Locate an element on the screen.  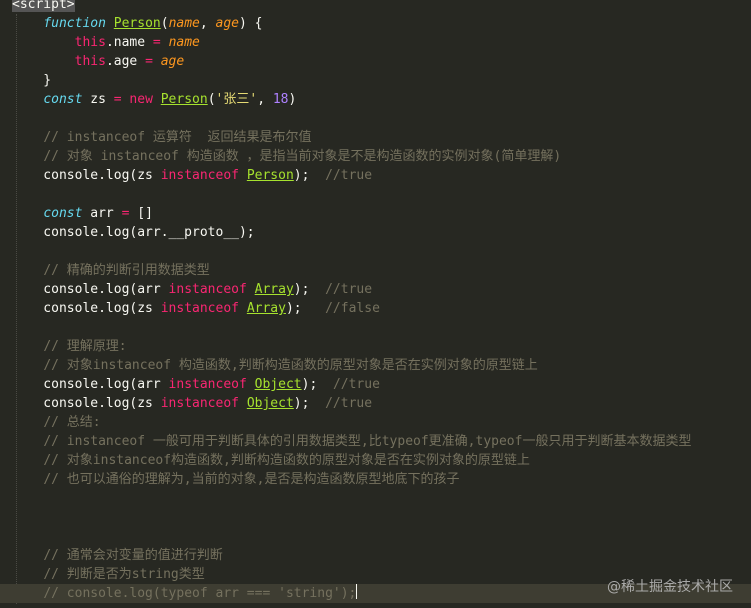
code-token: console.log(arr.__proto__); is located at coordinates (133, 232).